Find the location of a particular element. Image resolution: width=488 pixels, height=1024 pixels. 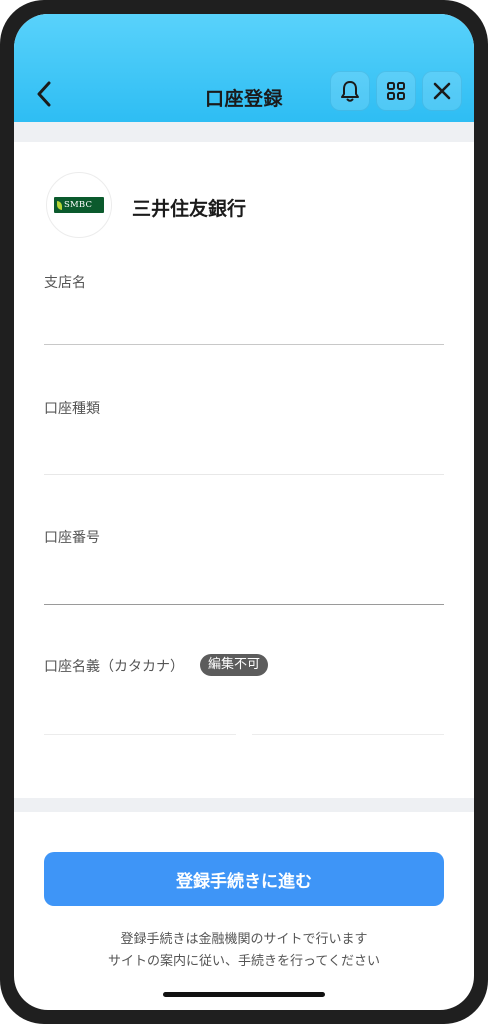

notification-button is located at coordinates (350, 91).